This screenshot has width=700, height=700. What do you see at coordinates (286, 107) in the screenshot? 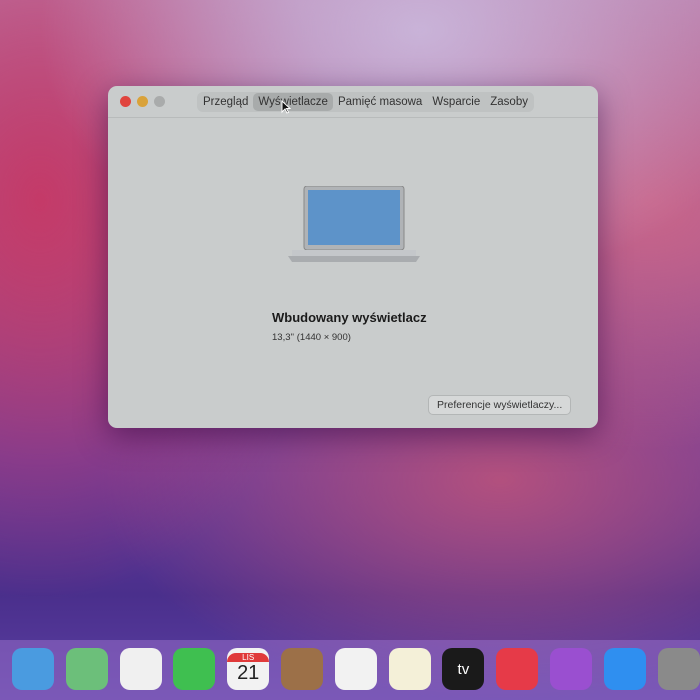
I see `mouse-cursor-icon` at bounding box center [286, 107].